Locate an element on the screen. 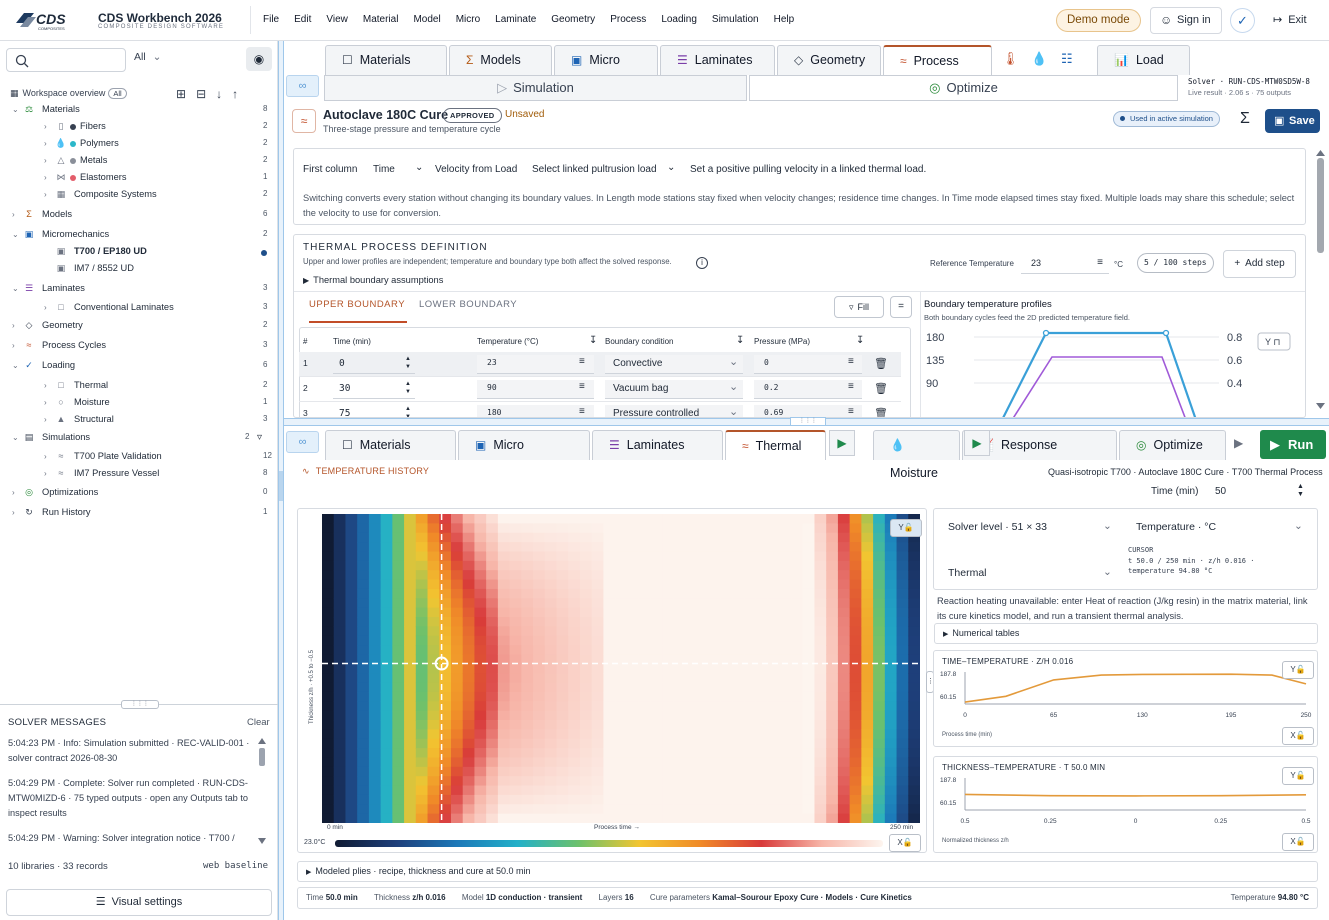 The height and width of the screenshot is (920, 1329). numerical-tables-toggle: ▶ Numerical tables is located at coordinates (1126, 633).